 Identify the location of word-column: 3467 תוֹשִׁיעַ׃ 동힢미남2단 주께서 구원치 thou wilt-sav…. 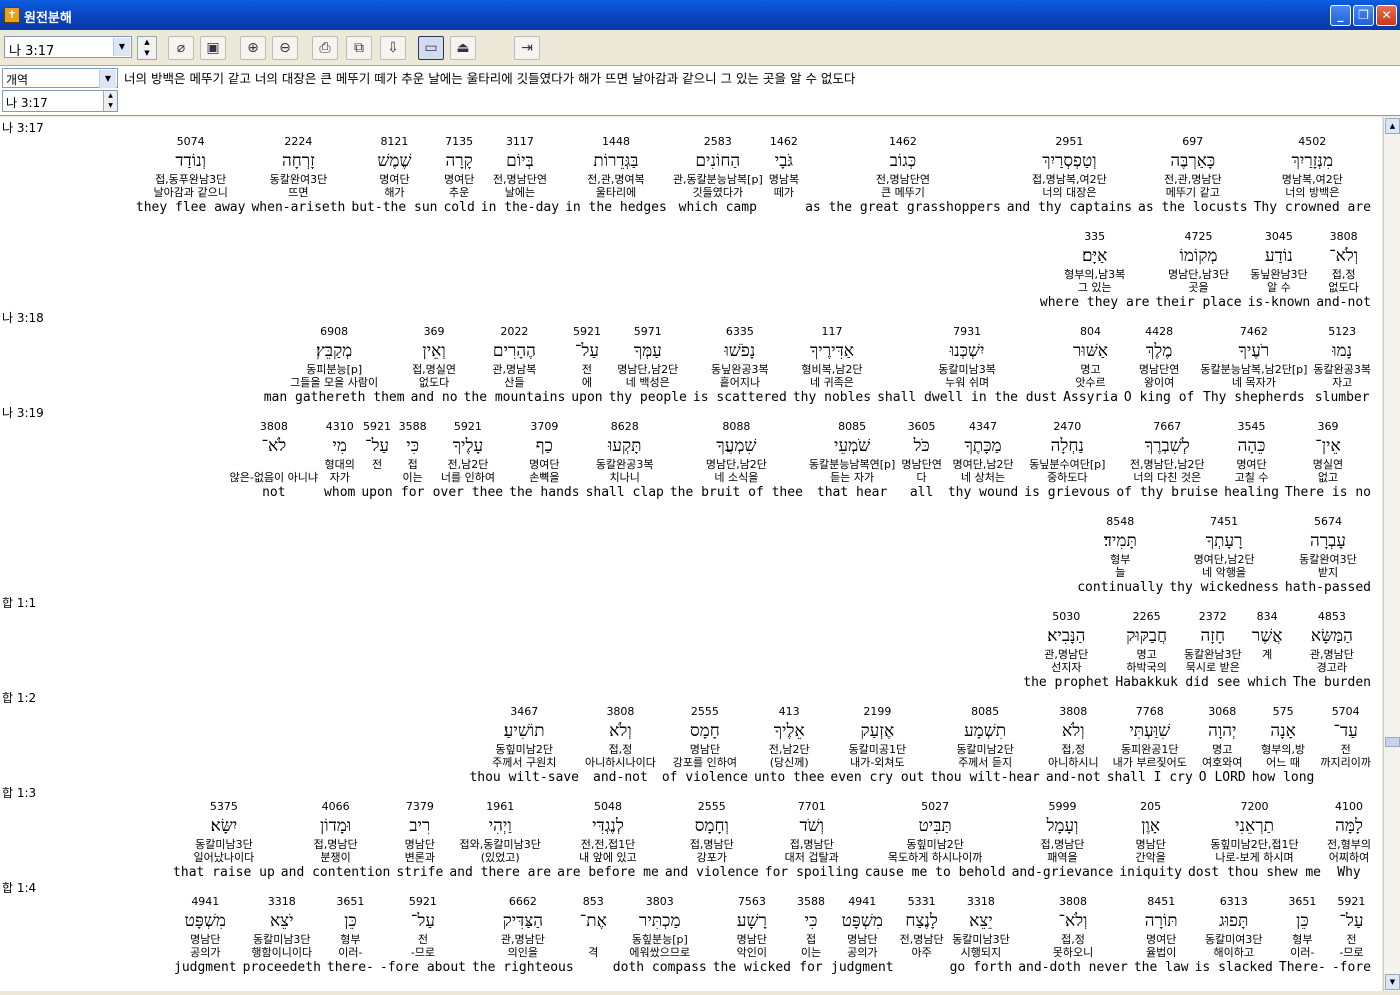
(524, 745).